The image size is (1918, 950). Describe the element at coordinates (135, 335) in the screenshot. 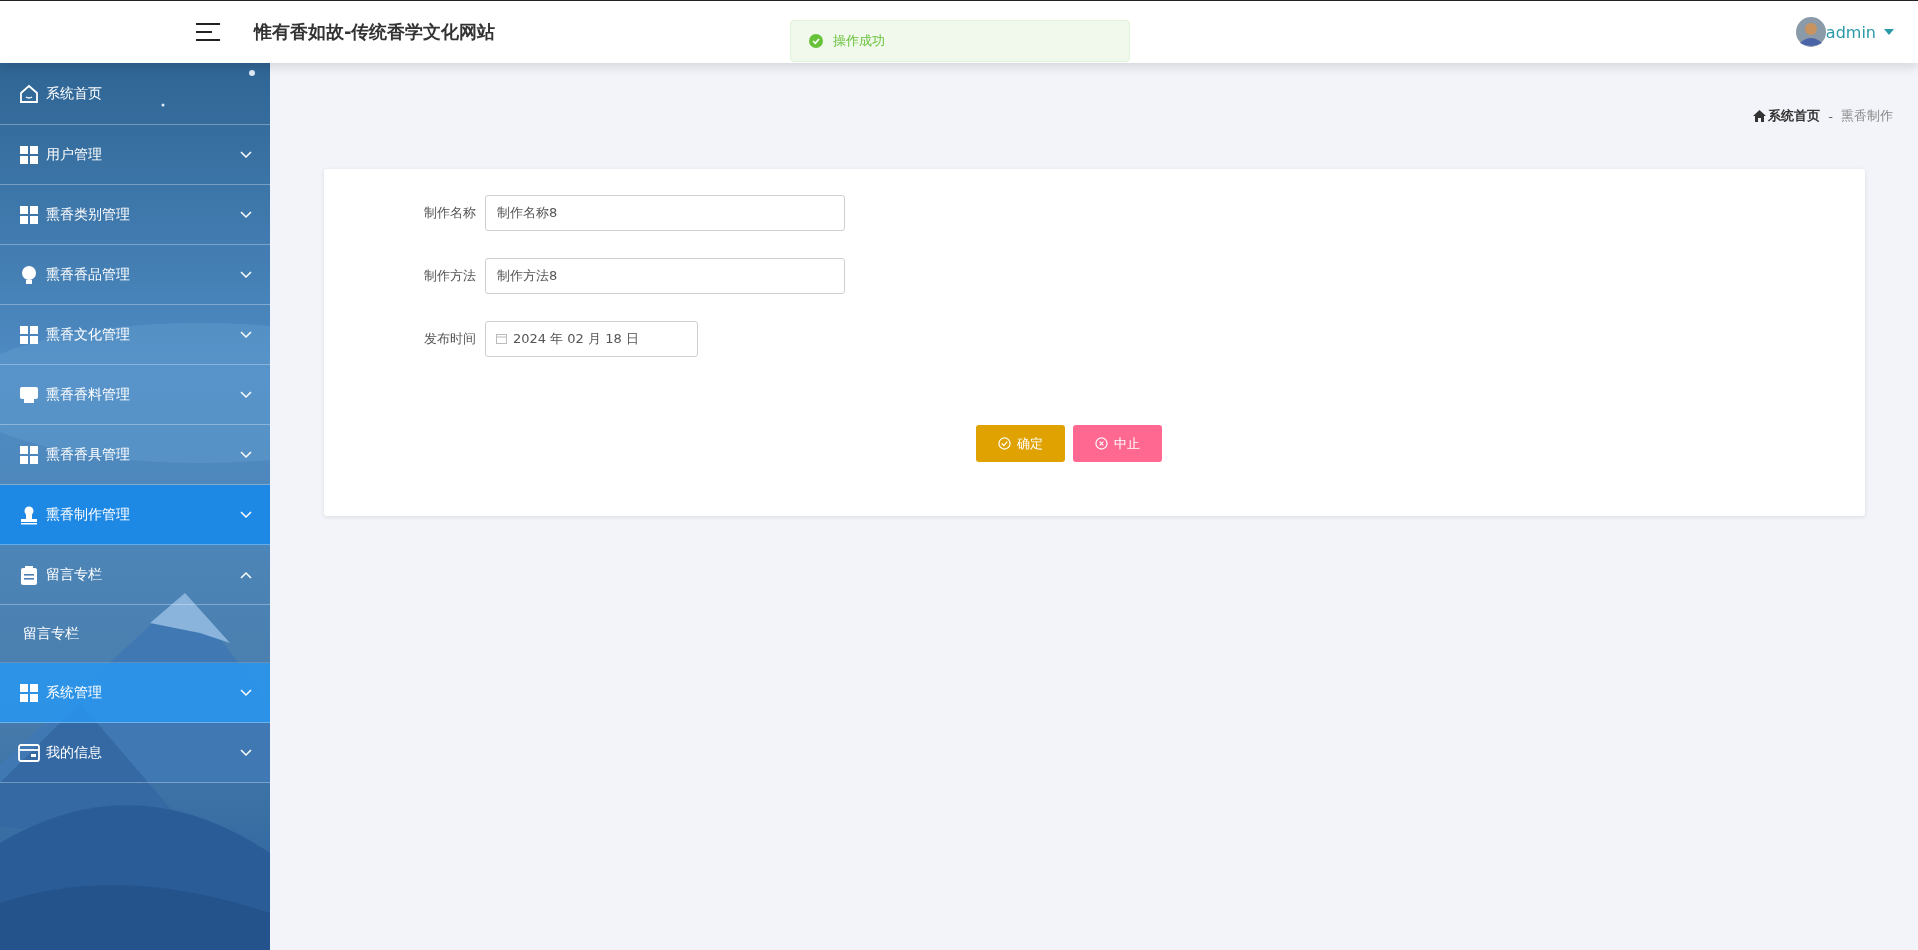

I see `sidebar-item: 熏香文化管理` at that location.